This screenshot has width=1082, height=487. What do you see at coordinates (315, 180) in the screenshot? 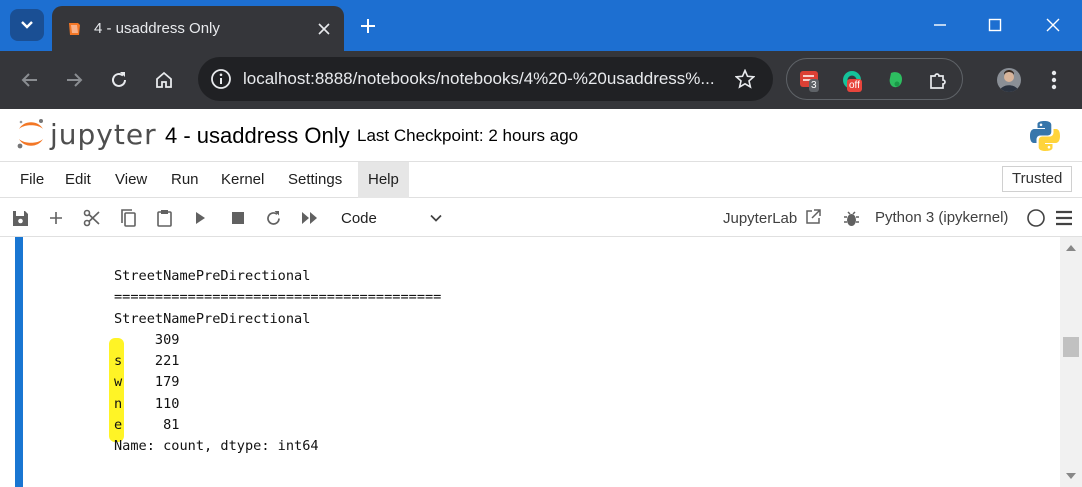
I see `menu-settings: Settings` at bounding box center [315, 180].